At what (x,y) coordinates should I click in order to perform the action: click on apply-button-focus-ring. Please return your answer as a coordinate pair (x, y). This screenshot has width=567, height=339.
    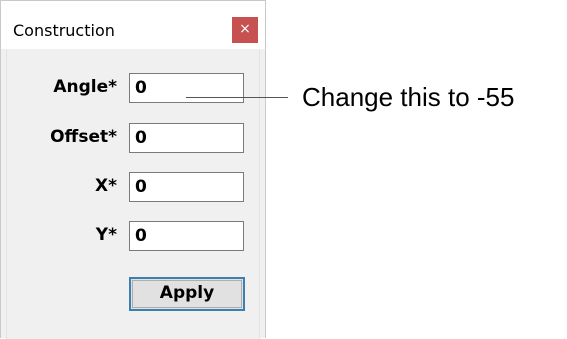
    Looking at the image, I should click on (187, 294).